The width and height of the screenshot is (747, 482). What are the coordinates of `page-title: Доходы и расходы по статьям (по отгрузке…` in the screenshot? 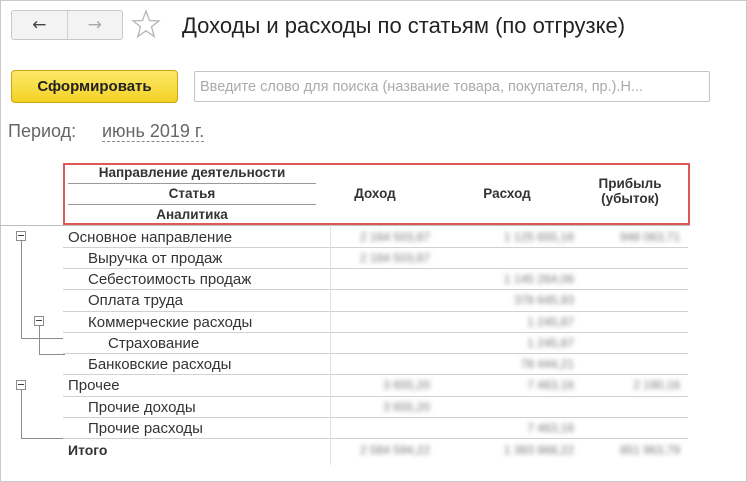 It's located at (404, 25).